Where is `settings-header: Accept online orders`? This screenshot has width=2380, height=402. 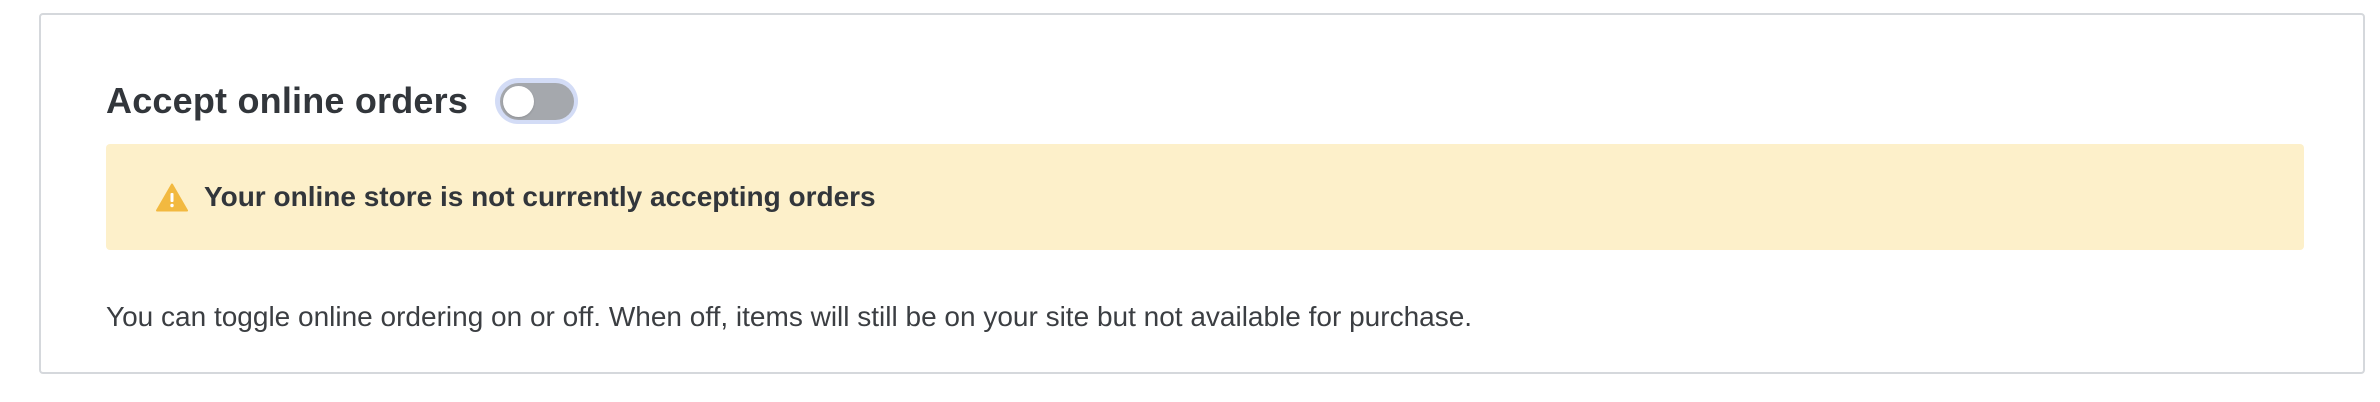 settings-header: Accept online orders is located at coordinates (342, 101).